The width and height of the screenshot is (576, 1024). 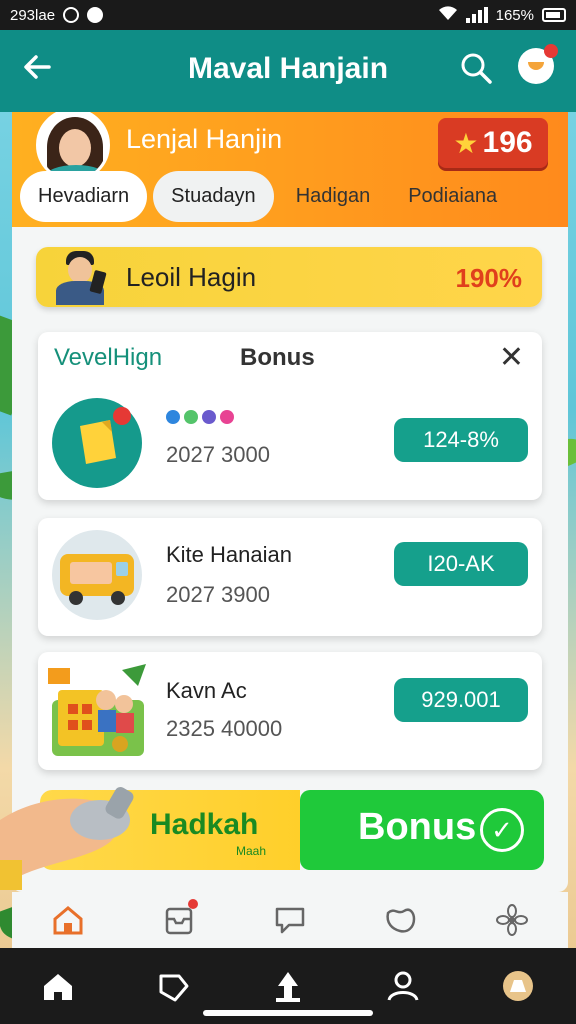 I want to click on check-icon: ✓, so click(x=502, y=830).